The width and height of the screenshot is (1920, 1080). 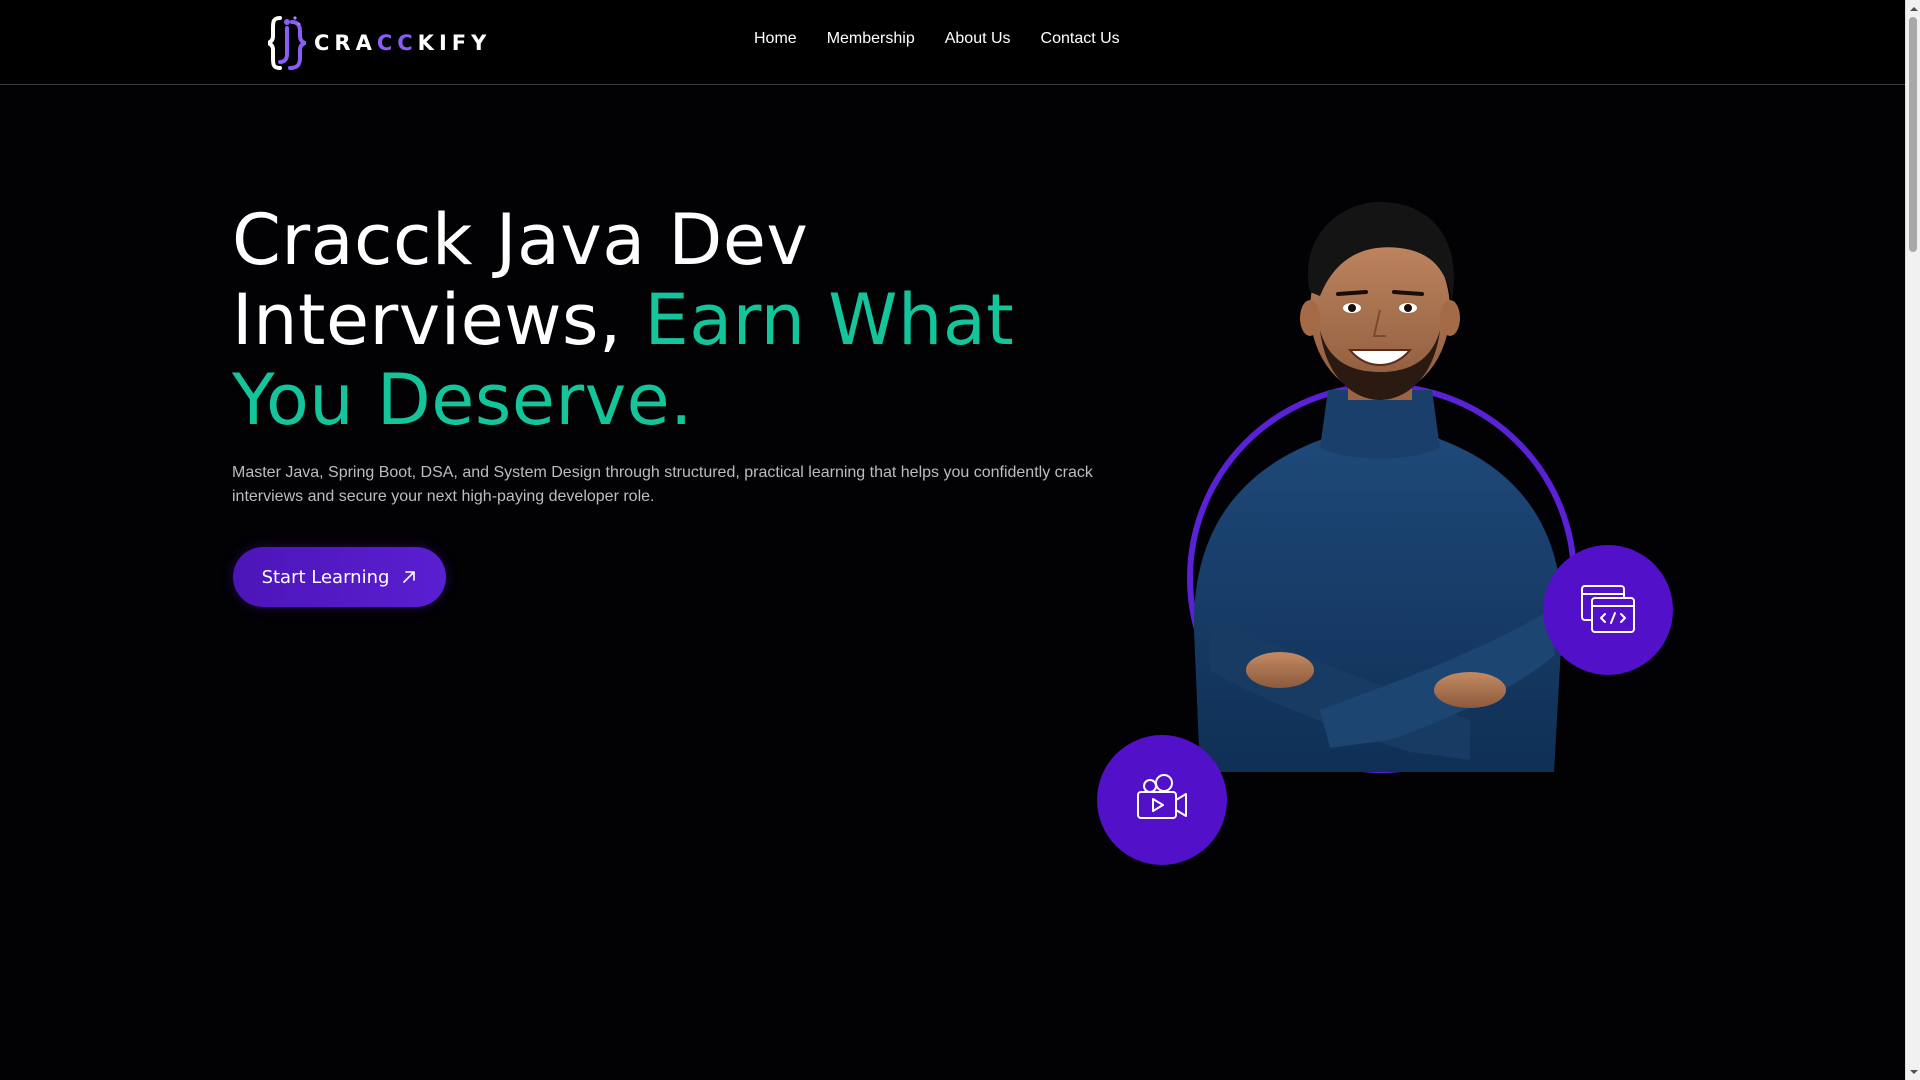 What do you see at coordinates (1080, 39) in the screenshot?
I see `nav-contact-us: Contact Us` at bounding box center [1080, 39].